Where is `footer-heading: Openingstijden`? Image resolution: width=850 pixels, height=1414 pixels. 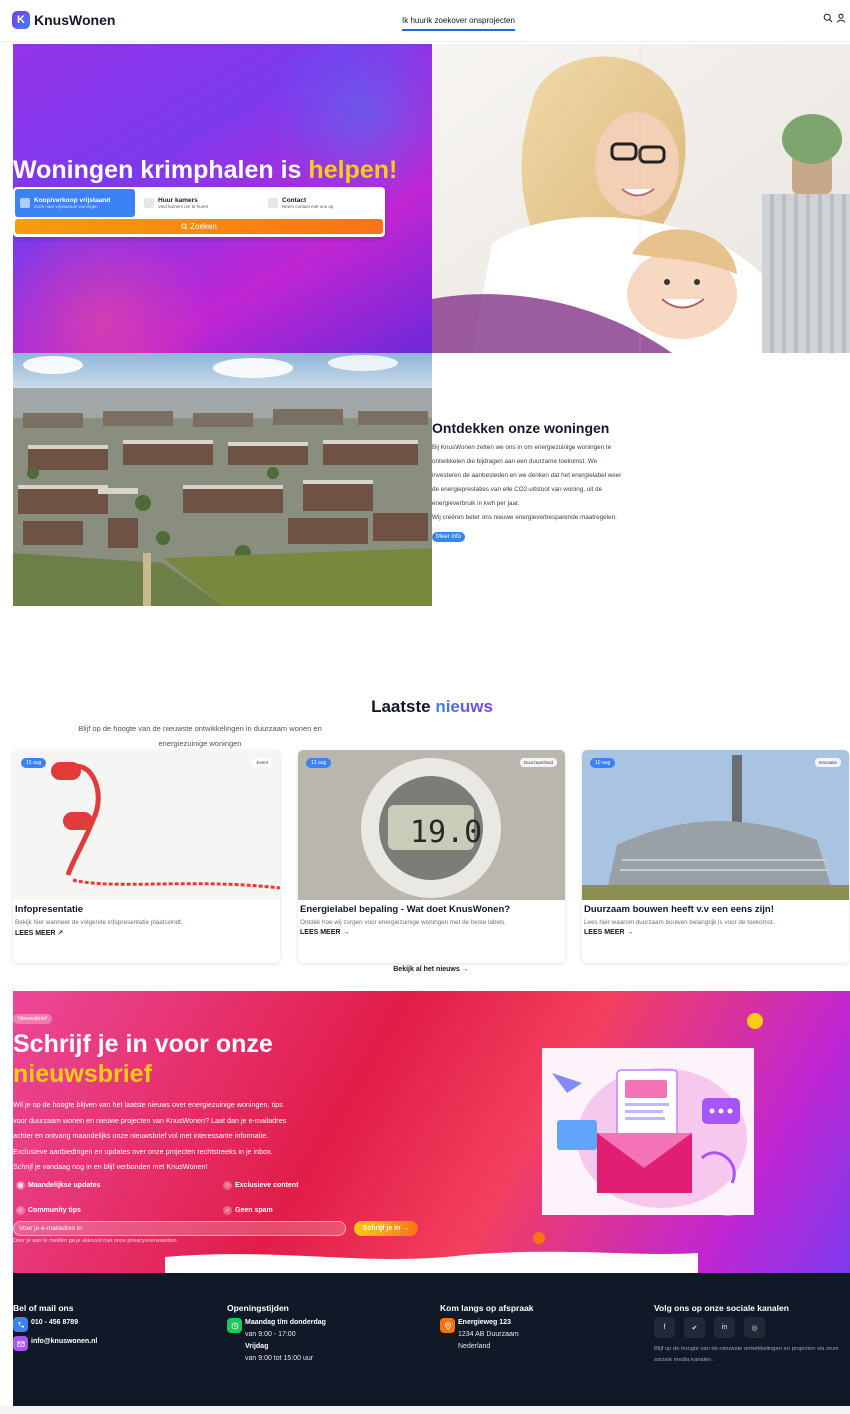 footer-heading: Openingstijden is located at coordinates (258, 1308).